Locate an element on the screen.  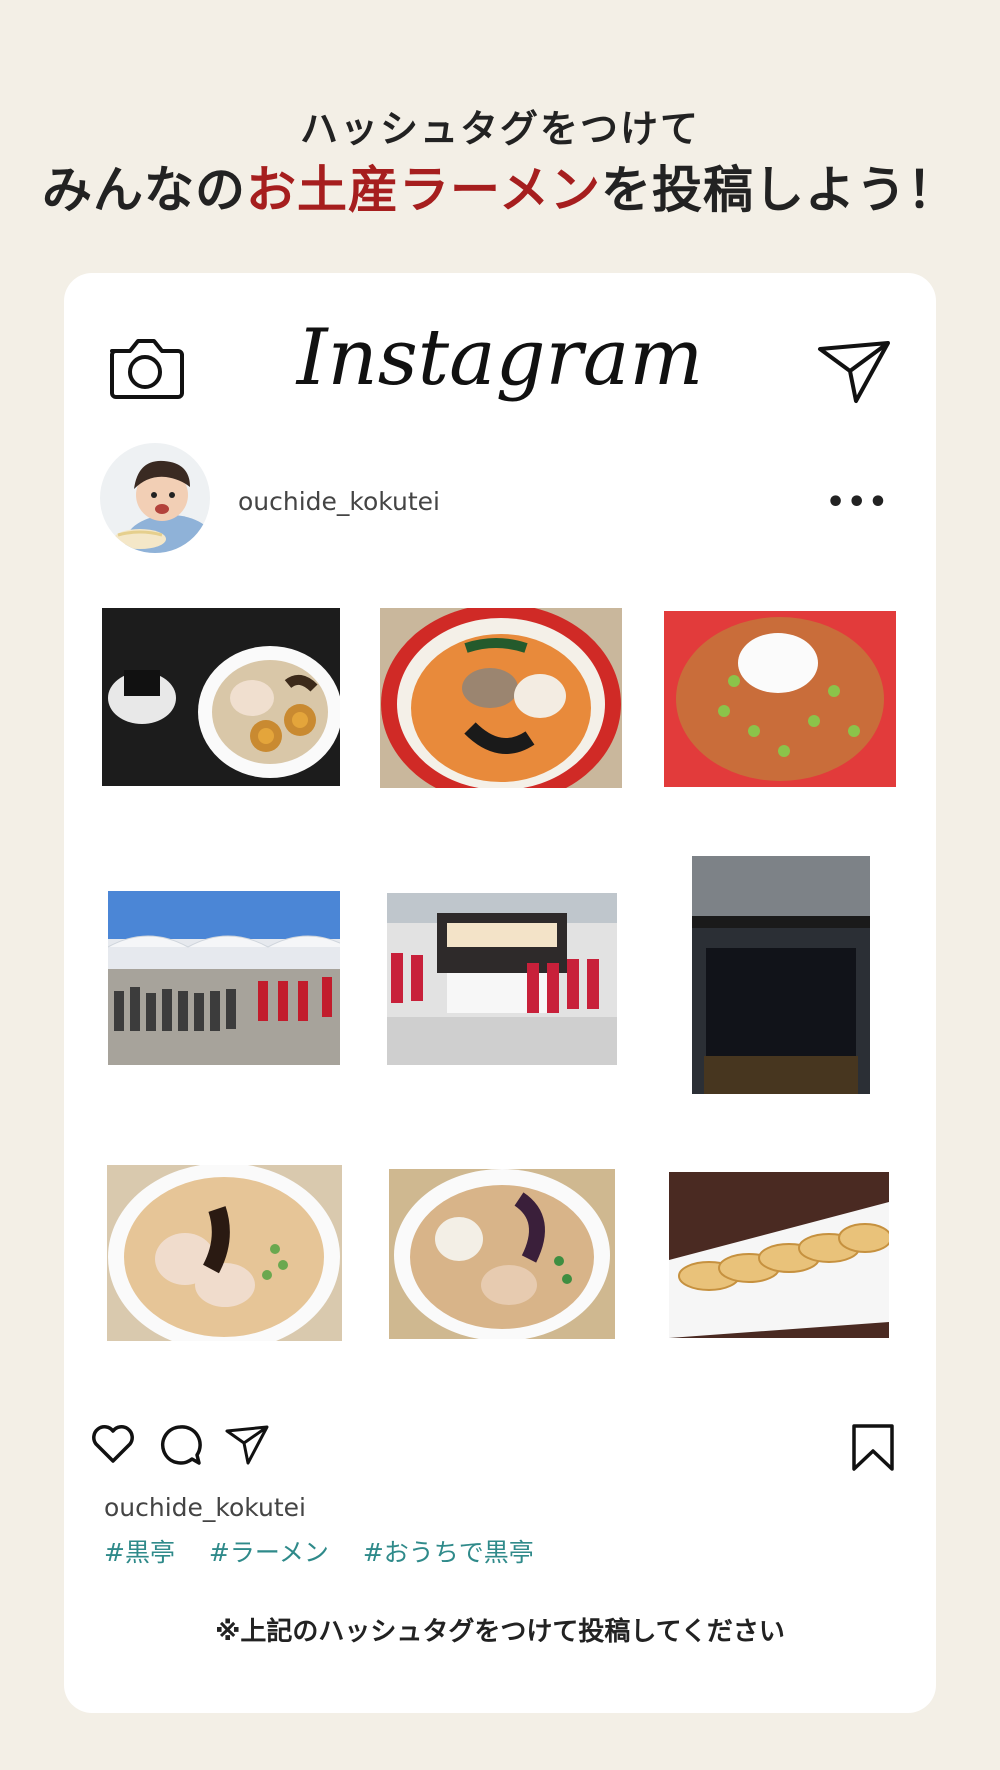
headline-line2-pre: みんなの is located at coordinates (144, 190).